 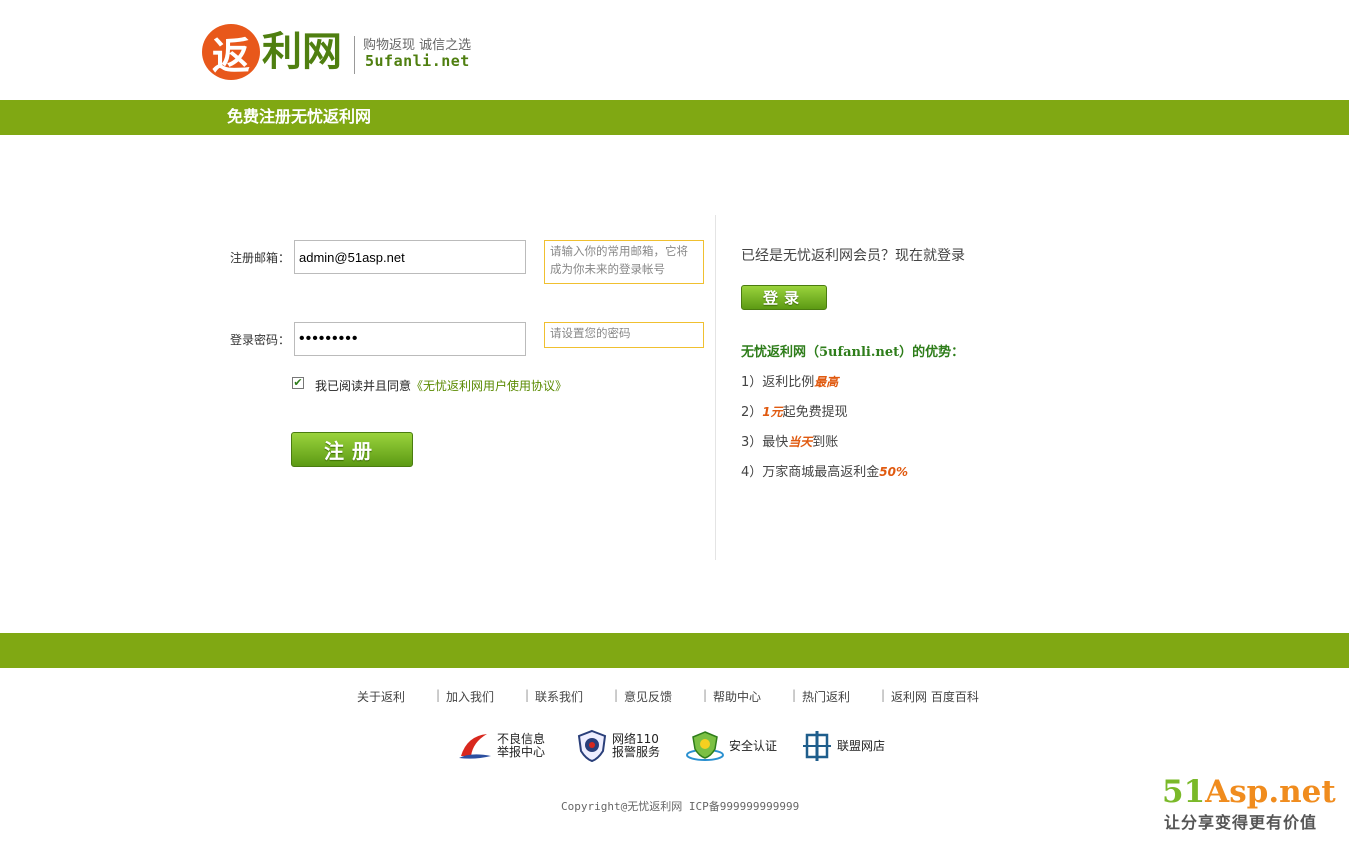 I want to click on security-cert-icon, so click(x=705, y=746).